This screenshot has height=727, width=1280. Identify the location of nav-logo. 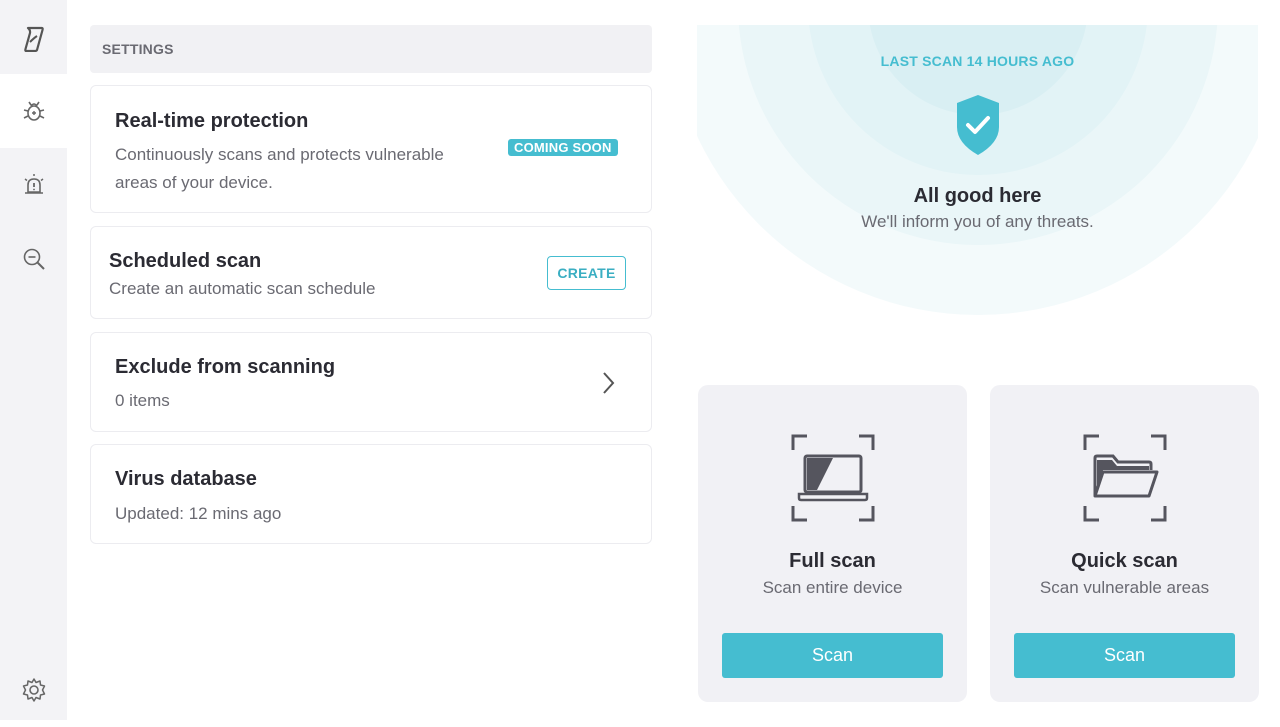
(33, 39).